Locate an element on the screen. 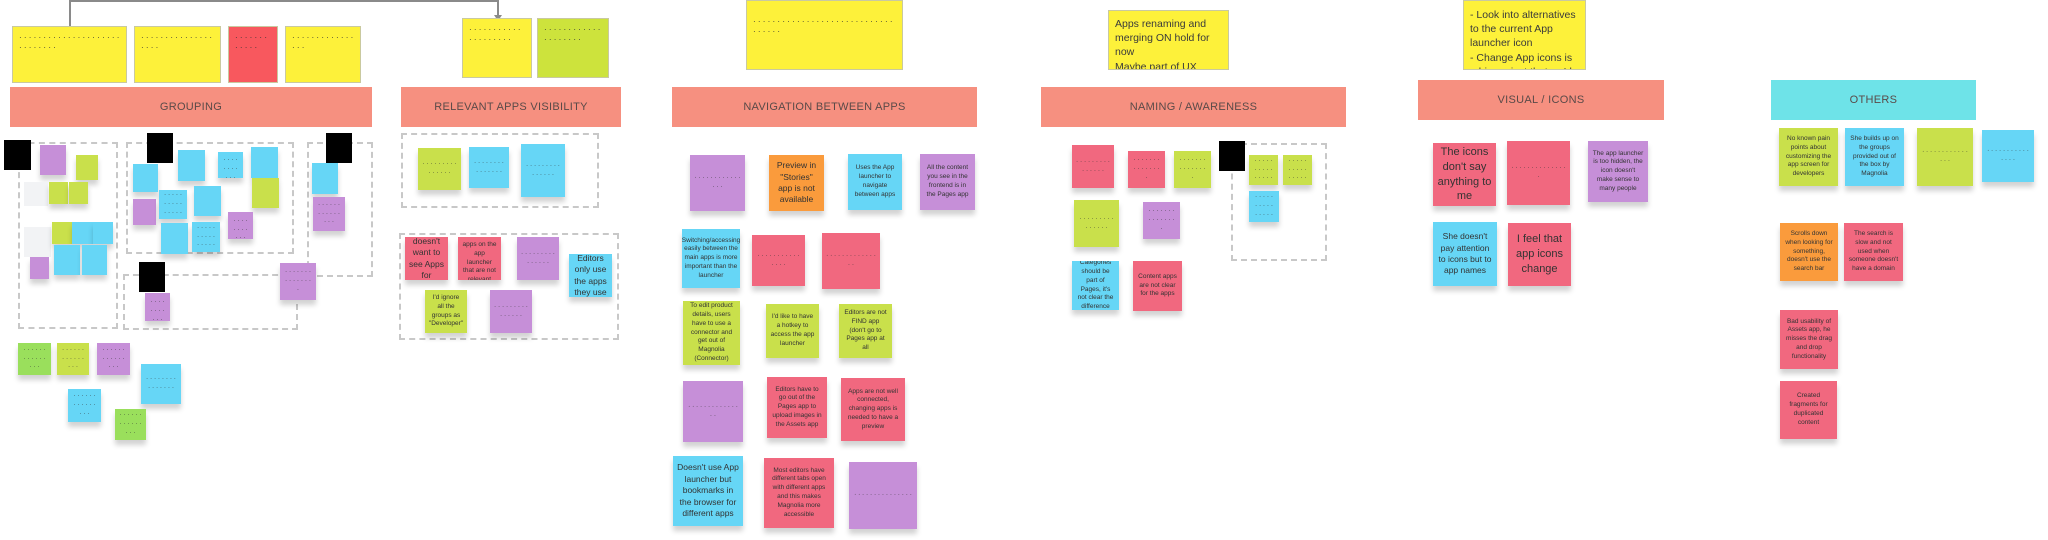 The image size is (2048, 540). top-note-grouping-2: · · · · · · · · · · · · · · · · · · · is located at coordinates (177, 54).